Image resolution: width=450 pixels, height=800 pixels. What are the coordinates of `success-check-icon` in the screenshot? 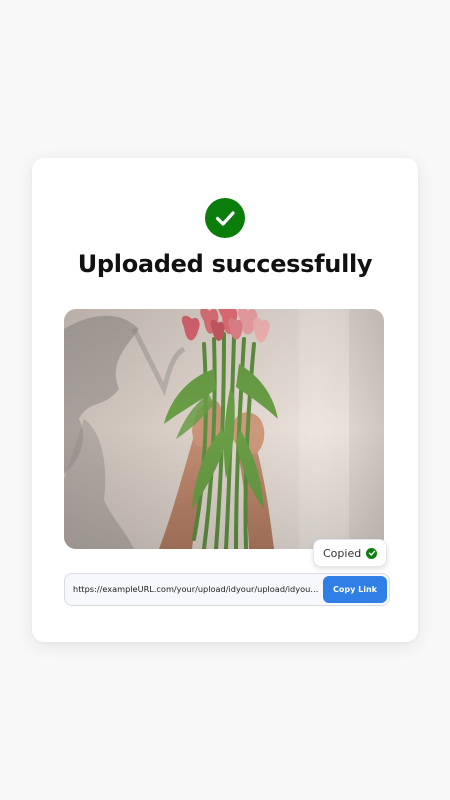 It's located at (225, 218).